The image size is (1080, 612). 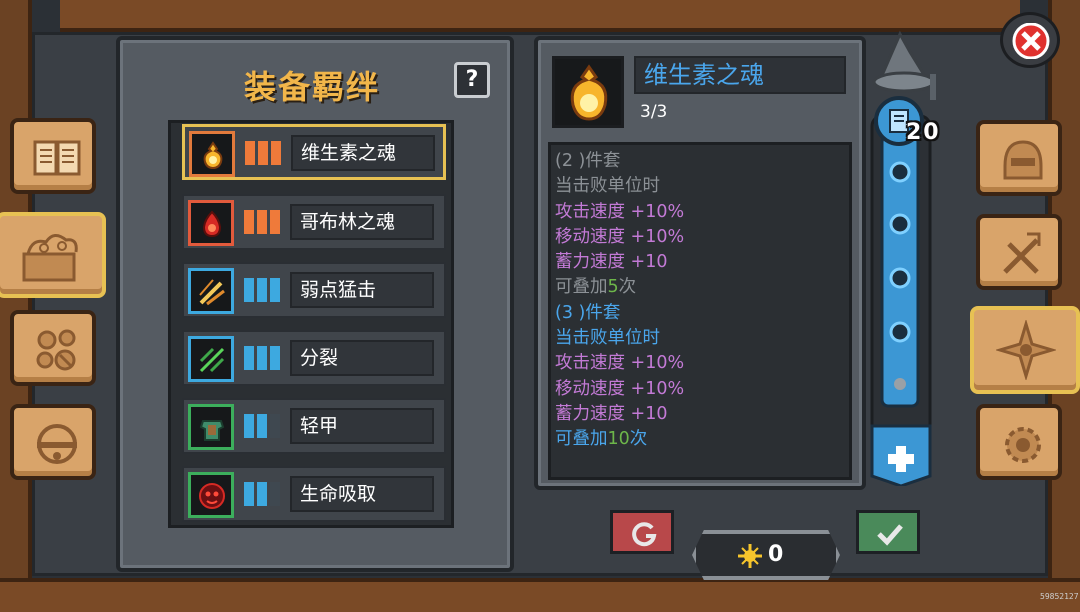 What do you see at coordinates (611, 262) in the screenshot?
I see `set-2-effect: 蓄力速度 +10` at bounding box center [611, 262].